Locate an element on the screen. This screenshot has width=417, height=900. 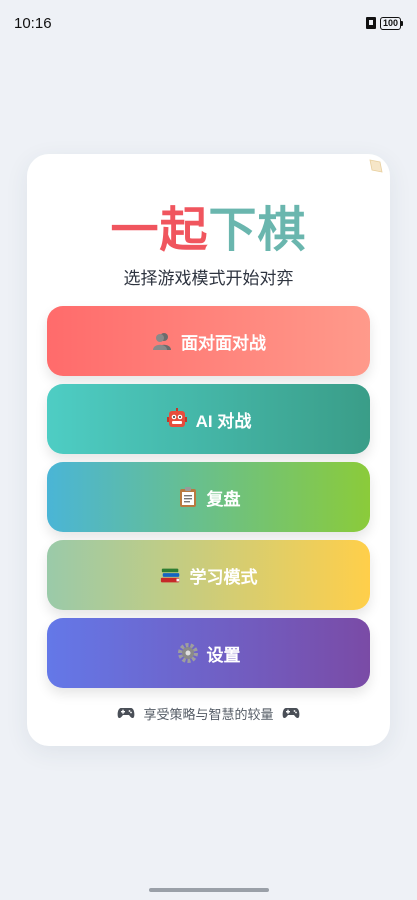
face-to-face-button: 面对面对战 is located at coordinates (208, 341).